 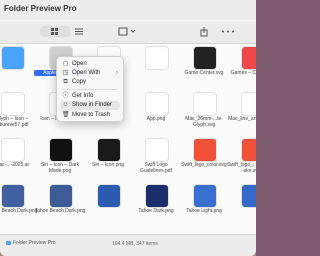 I want to click on menu-item-open: ◻ Open, so click(x=90, y=64).